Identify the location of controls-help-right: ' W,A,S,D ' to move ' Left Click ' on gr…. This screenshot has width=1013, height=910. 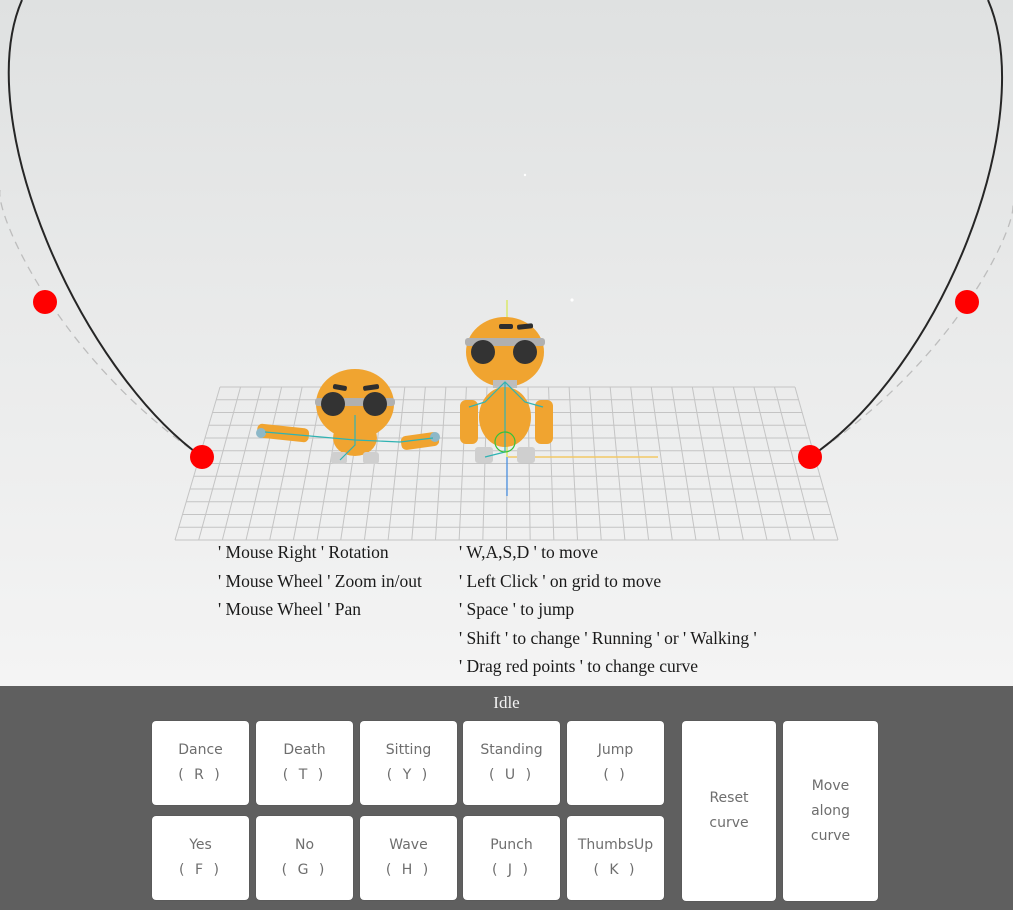
(608, 609).